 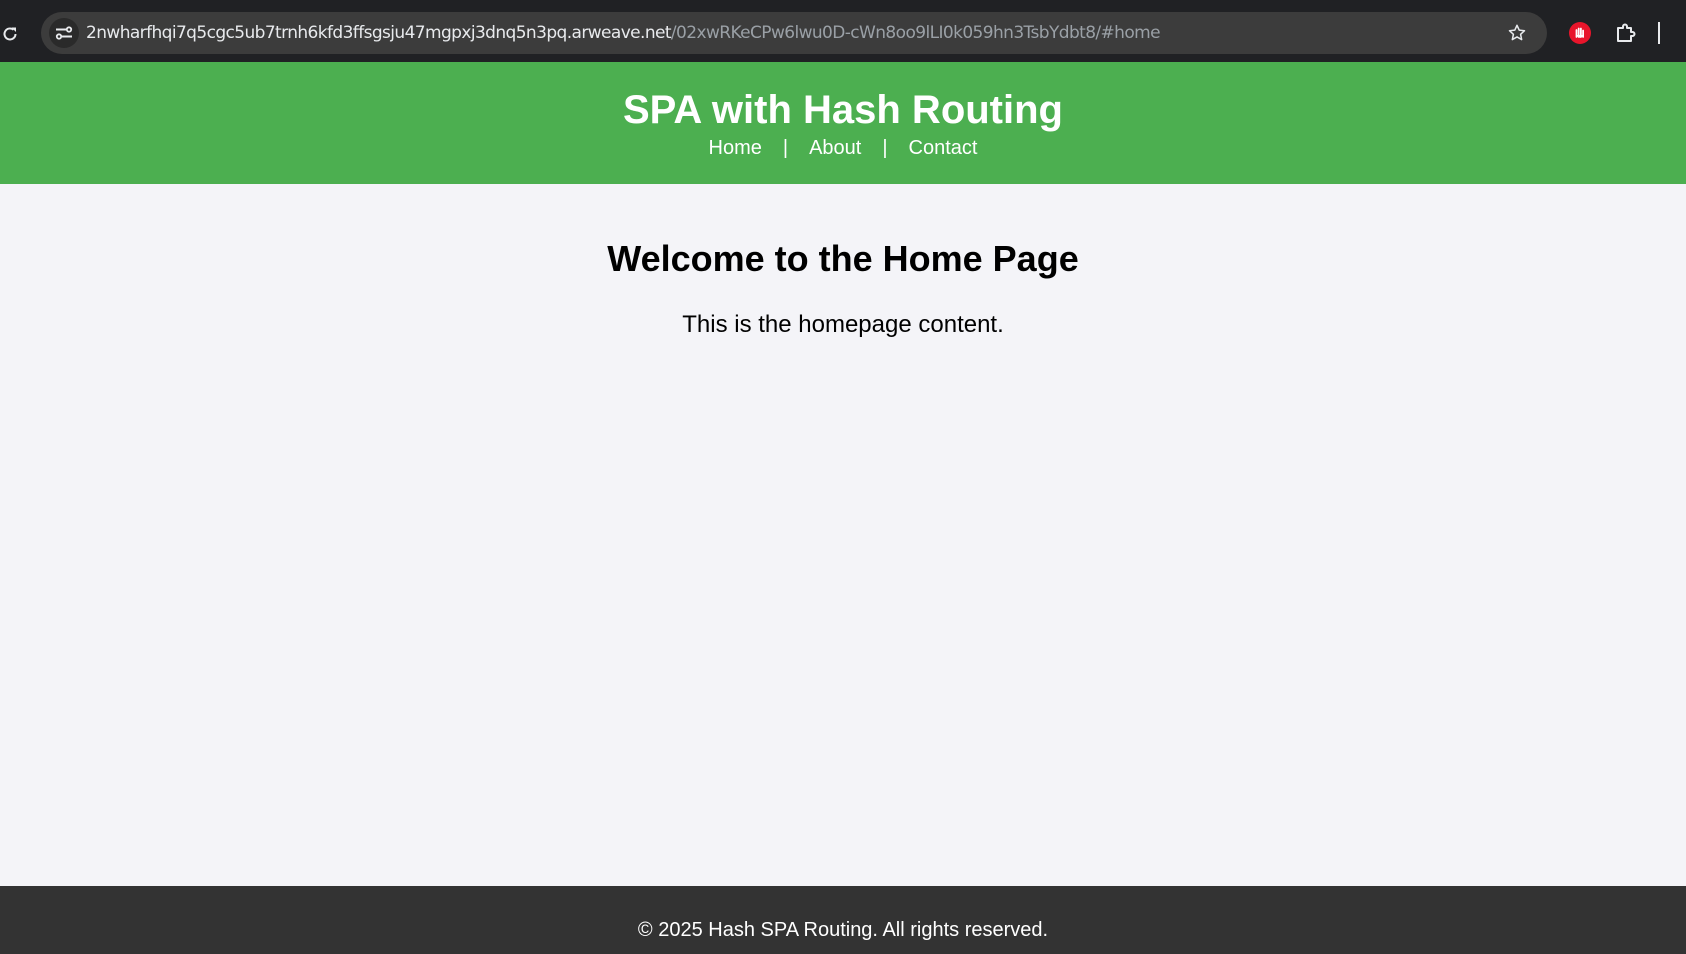 I want to click on site-nav: Home | About | Contact, so click(x=843, y=148).